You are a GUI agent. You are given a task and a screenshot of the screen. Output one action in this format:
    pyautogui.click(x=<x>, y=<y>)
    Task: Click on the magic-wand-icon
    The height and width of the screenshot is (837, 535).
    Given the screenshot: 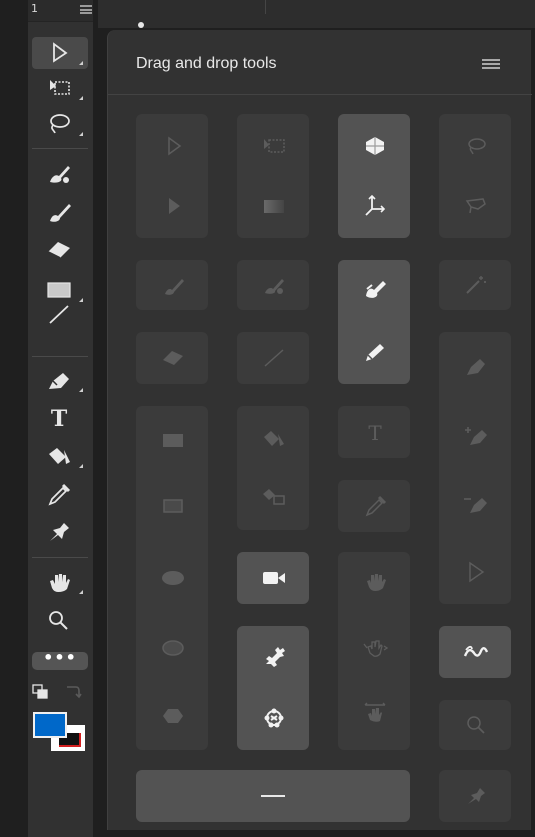 What is the action you would take?
    pyautogui.click(x=476, y=285)
    